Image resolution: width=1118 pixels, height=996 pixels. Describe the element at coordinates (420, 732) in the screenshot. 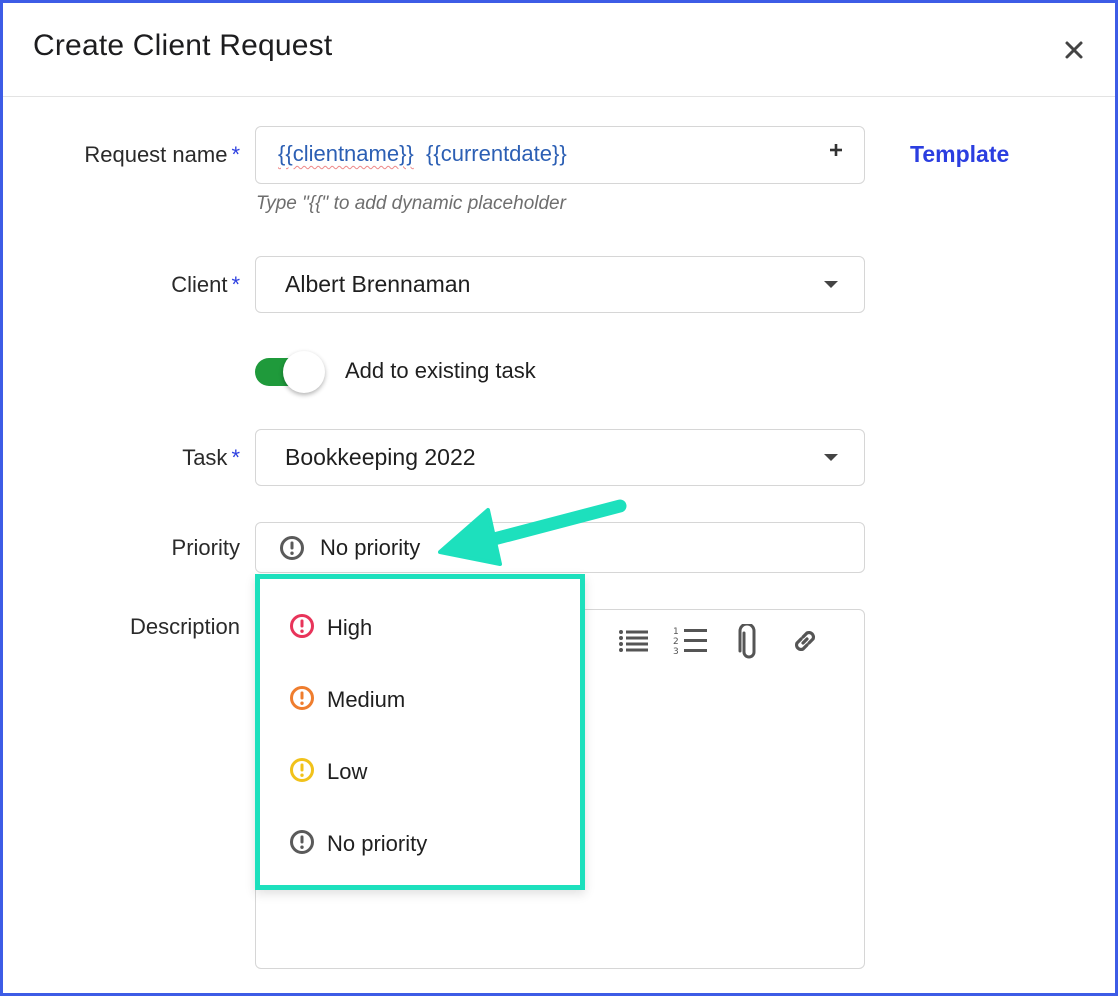

I see `priority-dropdown-menu: High Medium Low No priority` at that location.